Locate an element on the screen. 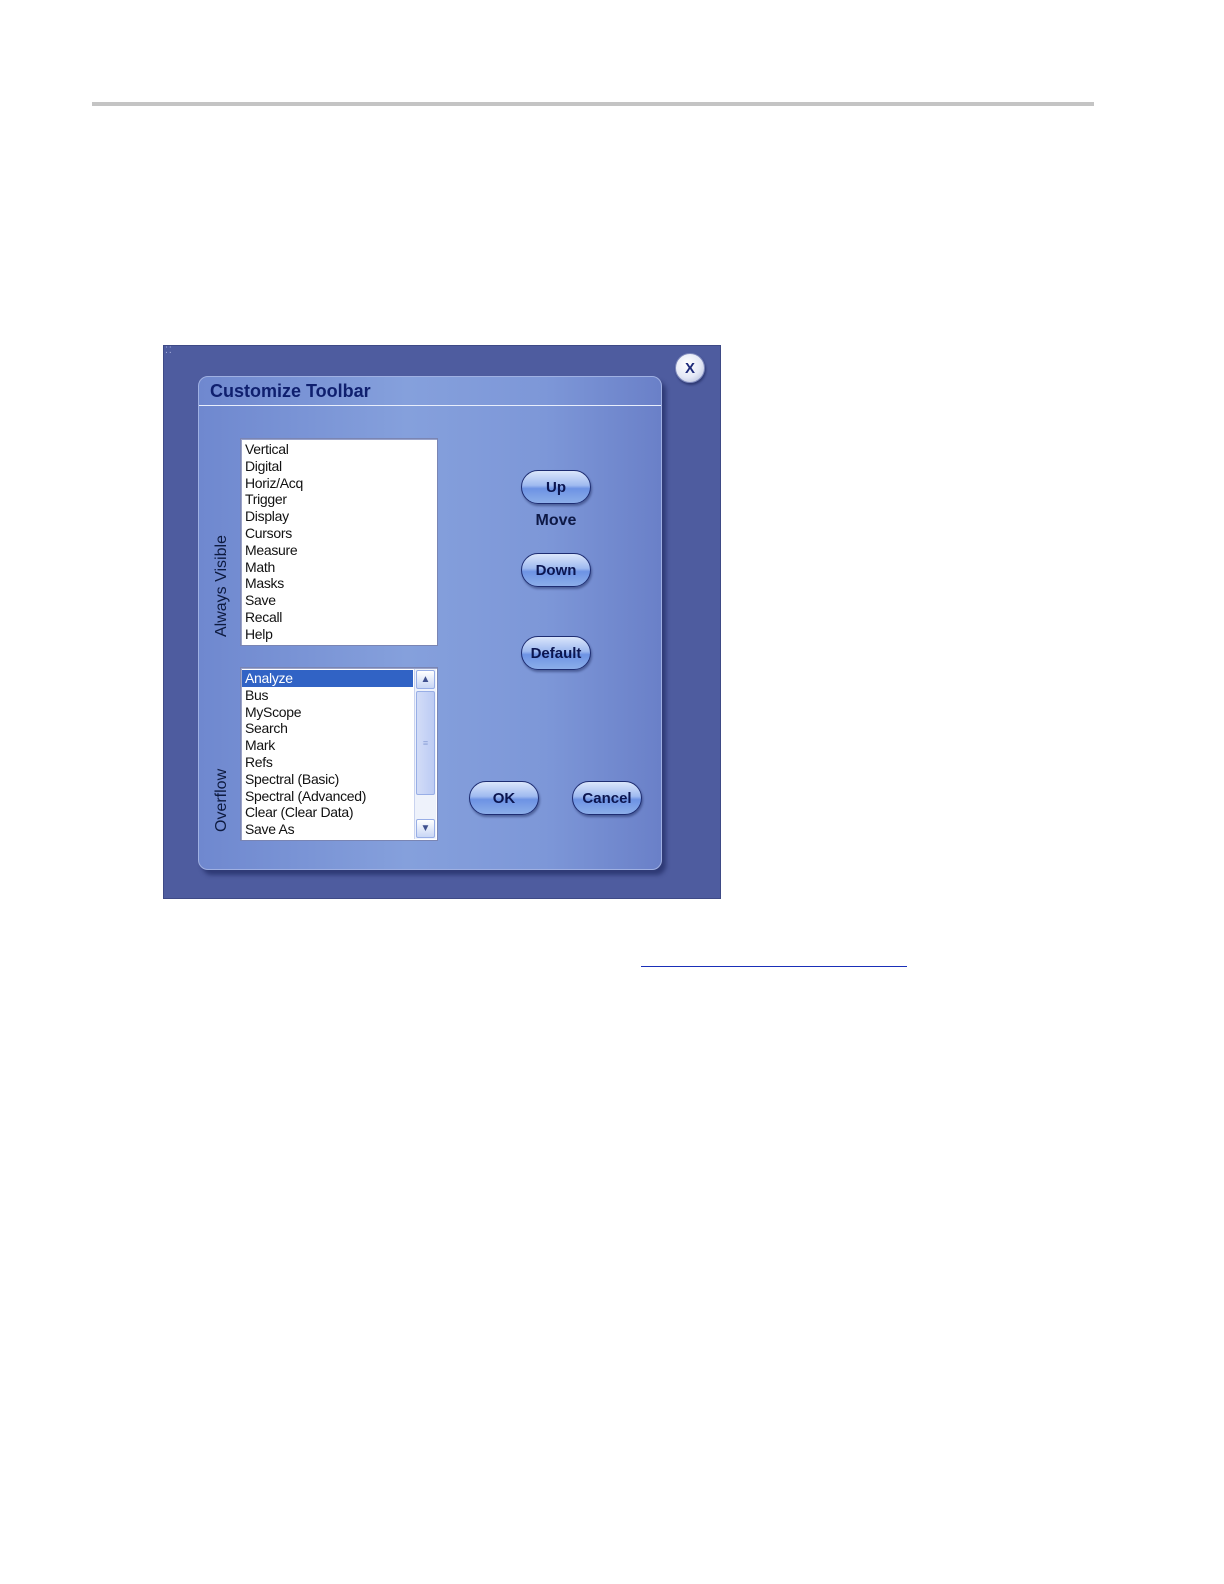 Image resolution: width=1224 pixels, height=1584 pixels. list-item: Recall is located at coordinates (339, 617).